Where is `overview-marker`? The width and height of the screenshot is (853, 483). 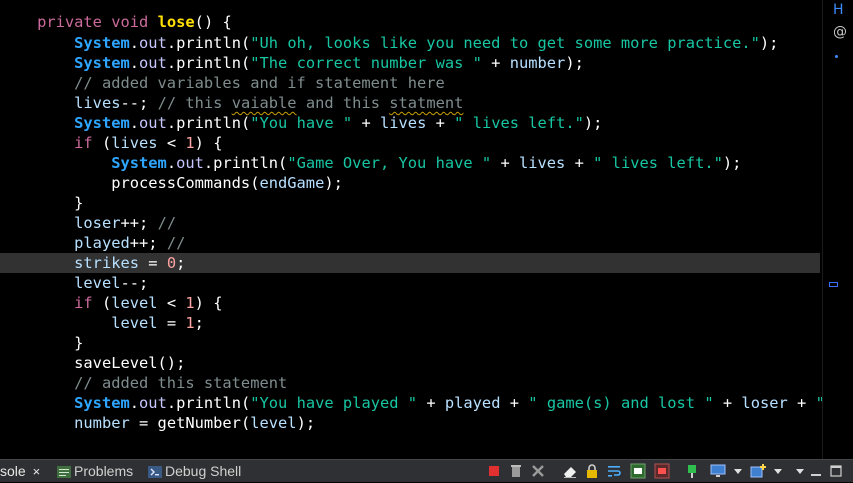
overview-marker is located at coordinates (833, 284).